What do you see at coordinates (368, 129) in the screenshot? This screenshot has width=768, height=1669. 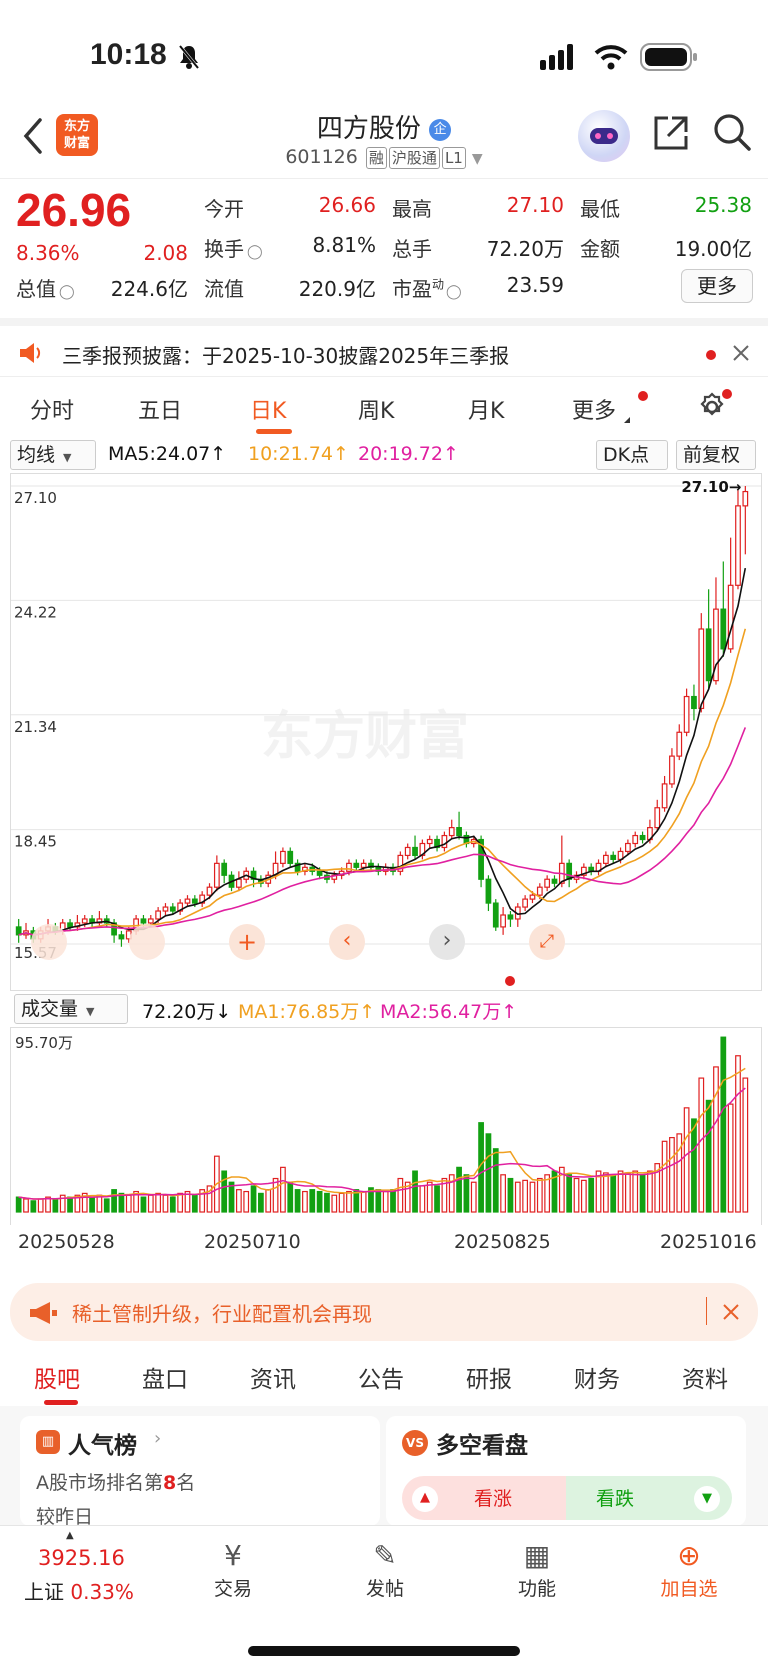 I see `stock-name: 四方股份` at bounding box center [368, 129].